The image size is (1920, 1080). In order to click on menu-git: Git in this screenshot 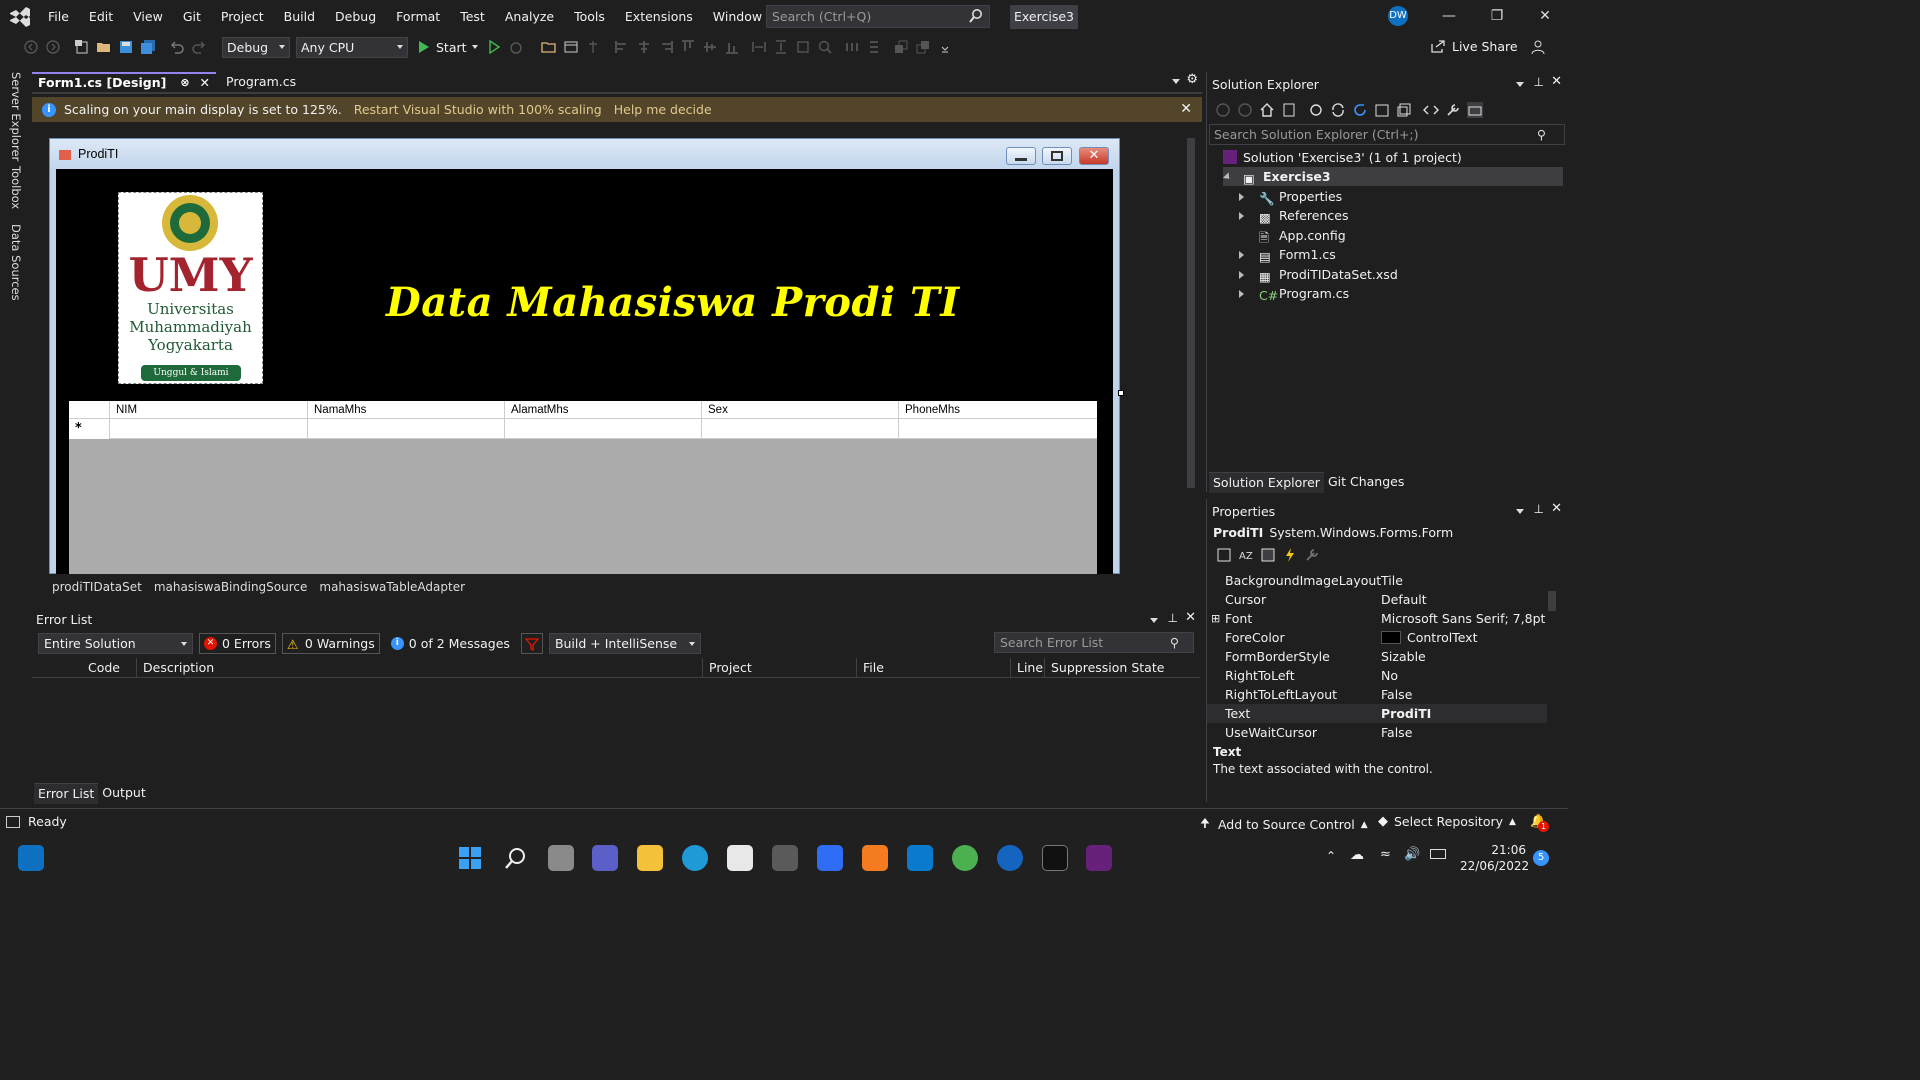, I will do `click(192, 16)`.